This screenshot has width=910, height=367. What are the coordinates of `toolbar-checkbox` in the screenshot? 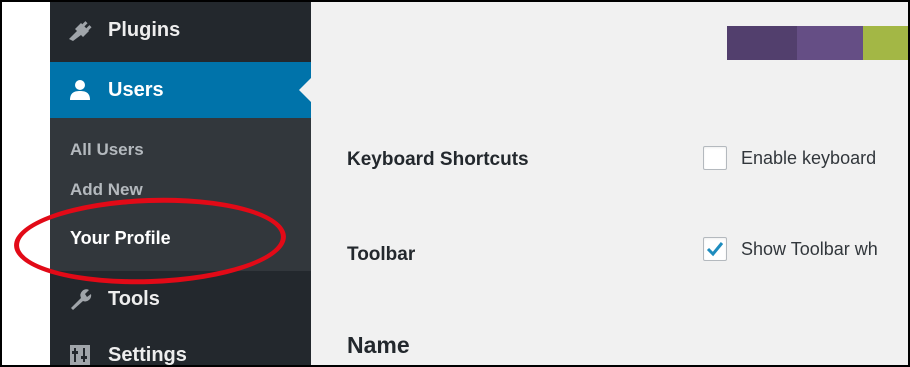 It's located at (715, 249).